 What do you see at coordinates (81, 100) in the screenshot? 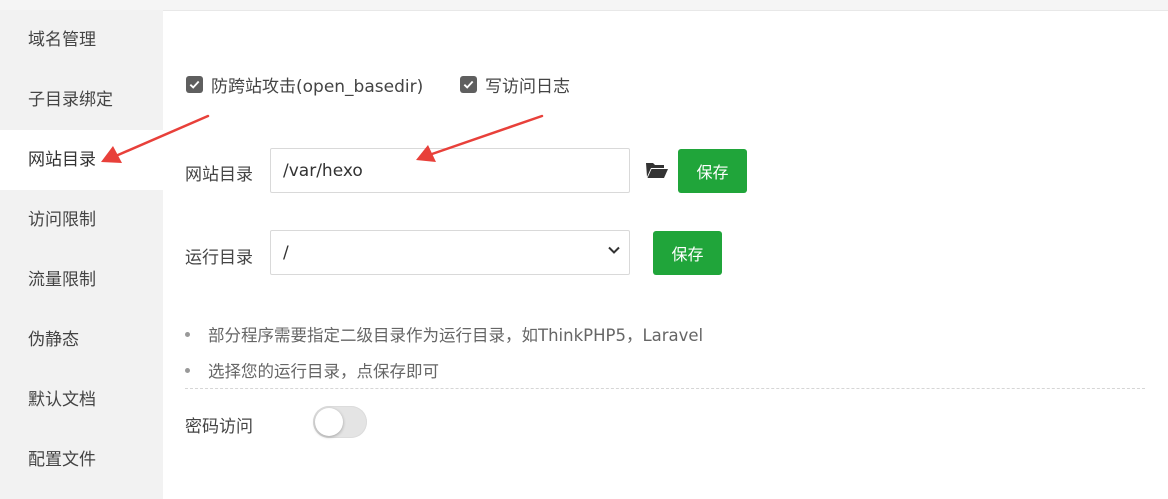
I see `sidebar-item-subdirectory-binding: 子目录绑定` at bounding box center [81, 100].